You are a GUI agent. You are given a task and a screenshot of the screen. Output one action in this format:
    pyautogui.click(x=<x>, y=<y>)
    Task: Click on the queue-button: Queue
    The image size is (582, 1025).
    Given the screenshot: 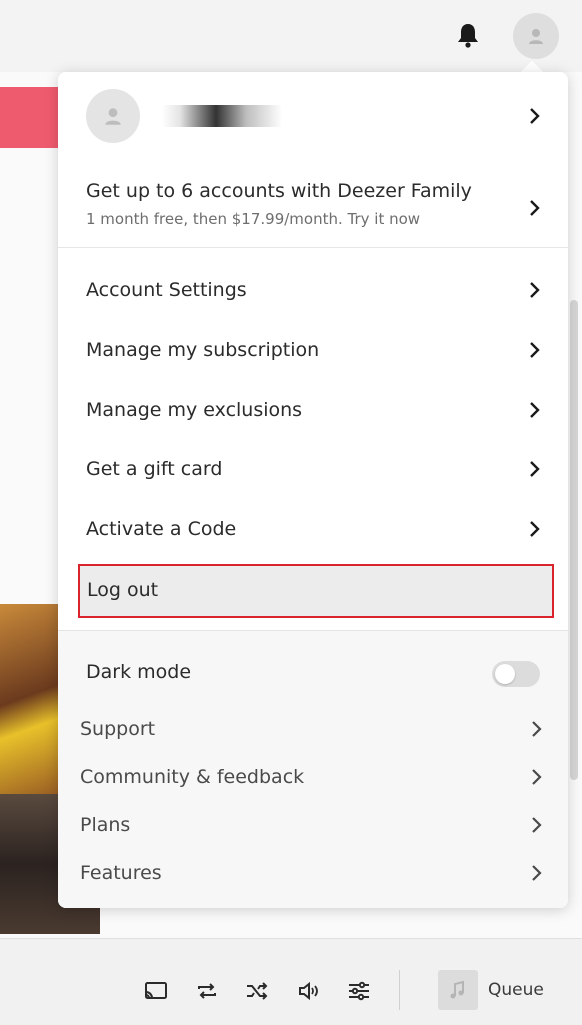 What is the action you would take?
    pyautogui.click(x=516, y=990)
    